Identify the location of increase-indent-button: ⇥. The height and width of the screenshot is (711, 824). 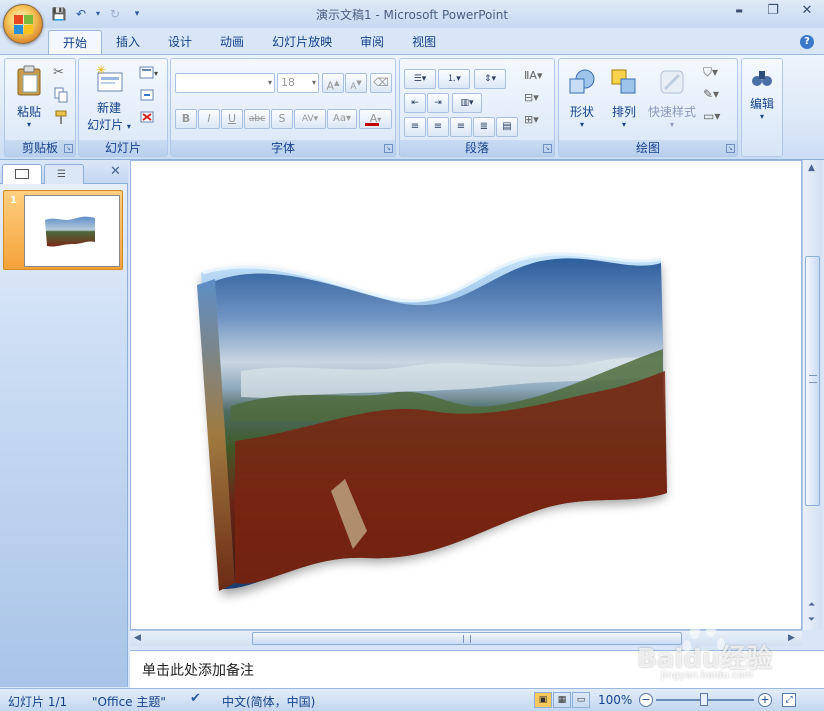
(438, 103).